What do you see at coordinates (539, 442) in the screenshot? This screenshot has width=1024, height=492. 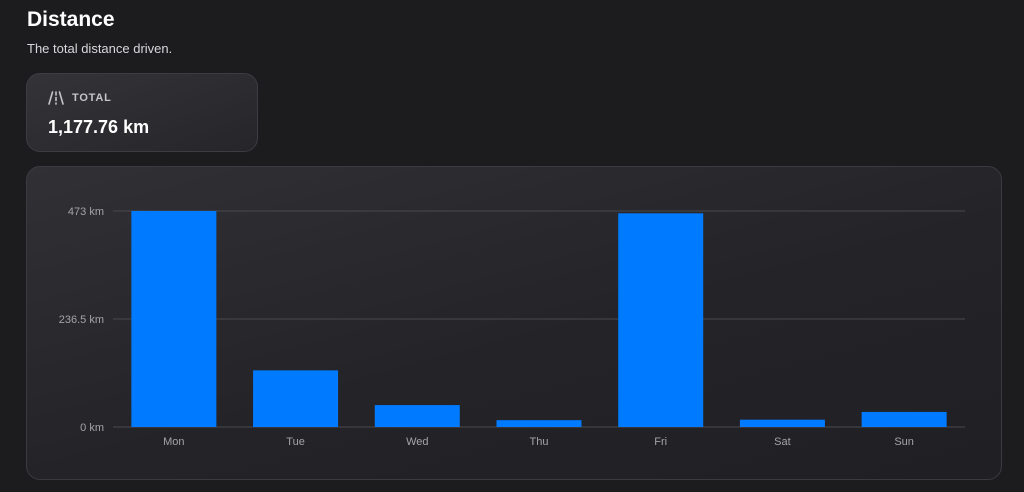 I see `x-category-label: Thu` at bounding box center [539, 442].